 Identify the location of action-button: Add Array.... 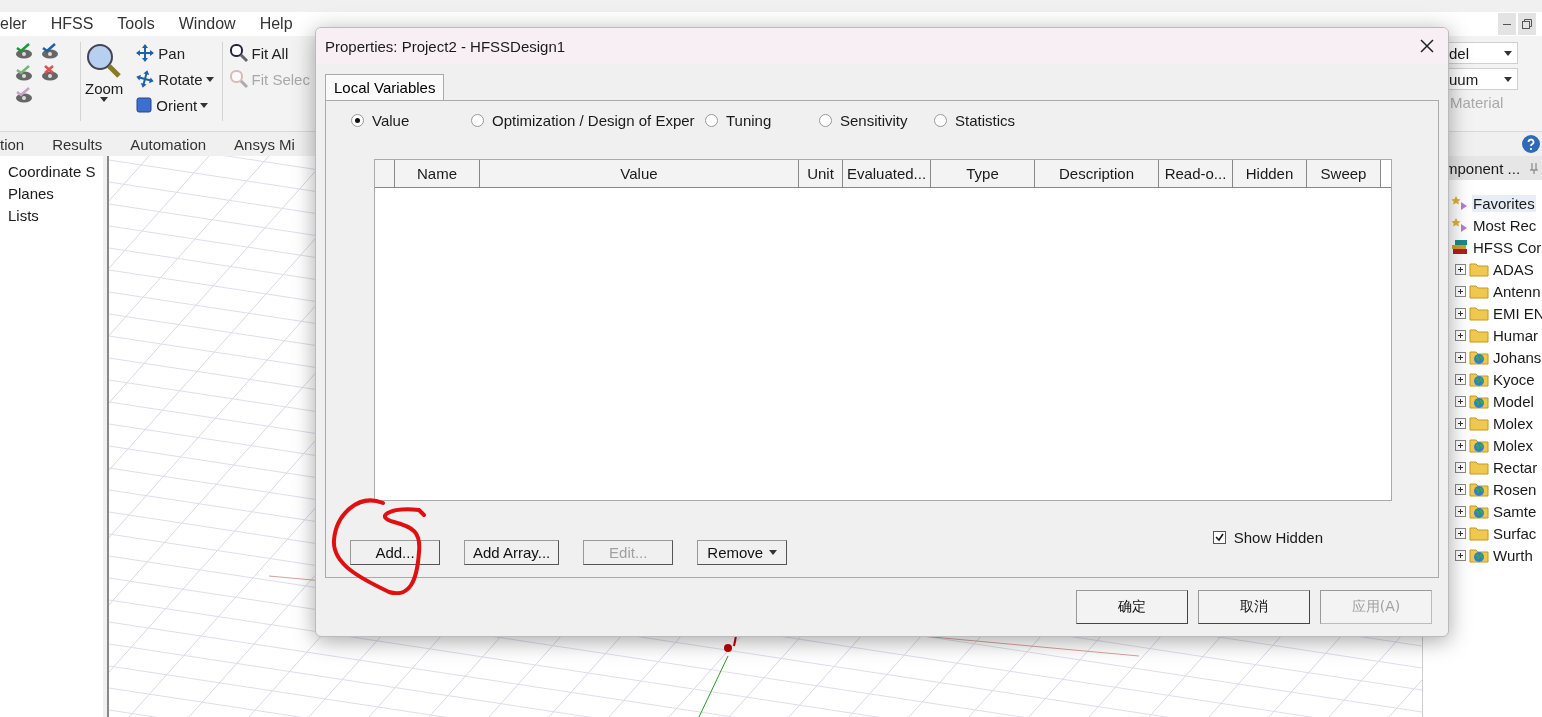
(512, 552).